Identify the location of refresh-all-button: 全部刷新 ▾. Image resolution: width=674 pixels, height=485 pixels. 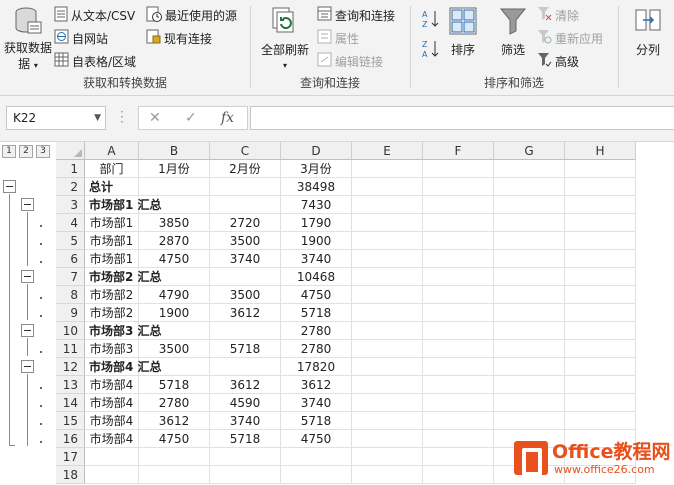
(285, 40).